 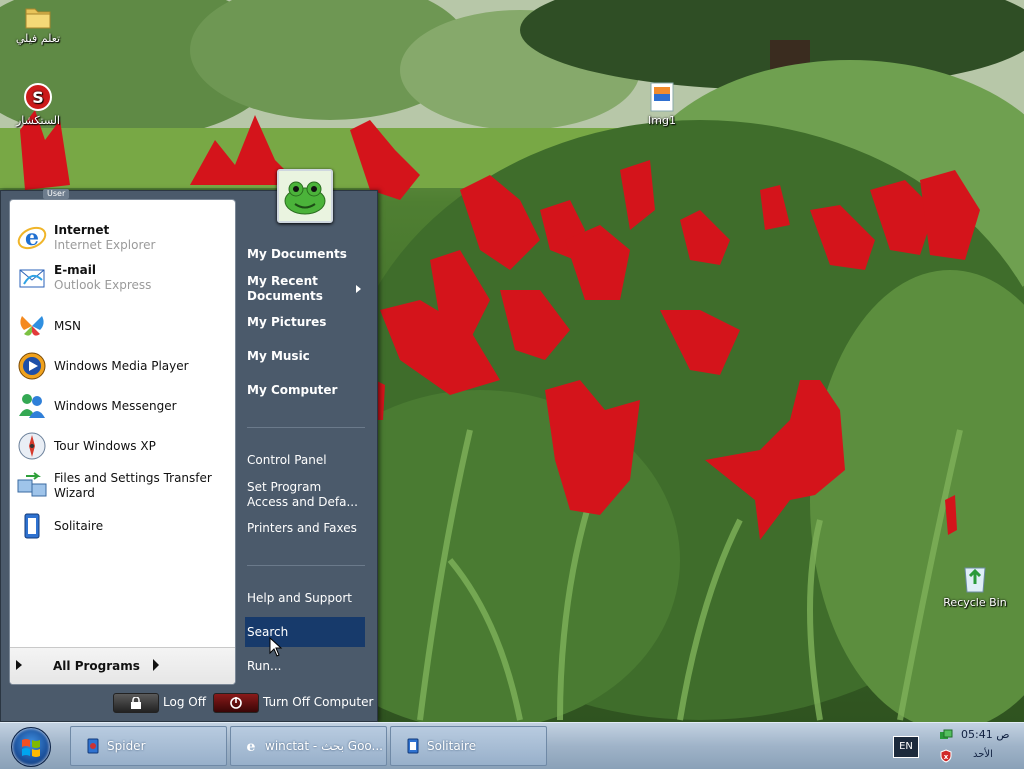 I want to click on pinned-internet: e Internet Internet Explorer, so click(x=123, y=238).